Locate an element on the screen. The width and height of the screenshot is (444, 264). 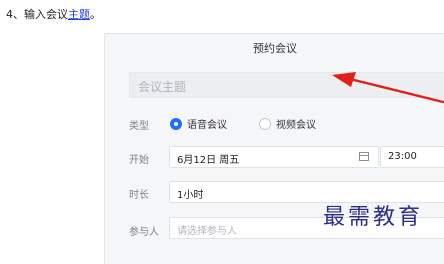
step-instruction: 4、输入会议主题。 is located at coordinates (53, 14).